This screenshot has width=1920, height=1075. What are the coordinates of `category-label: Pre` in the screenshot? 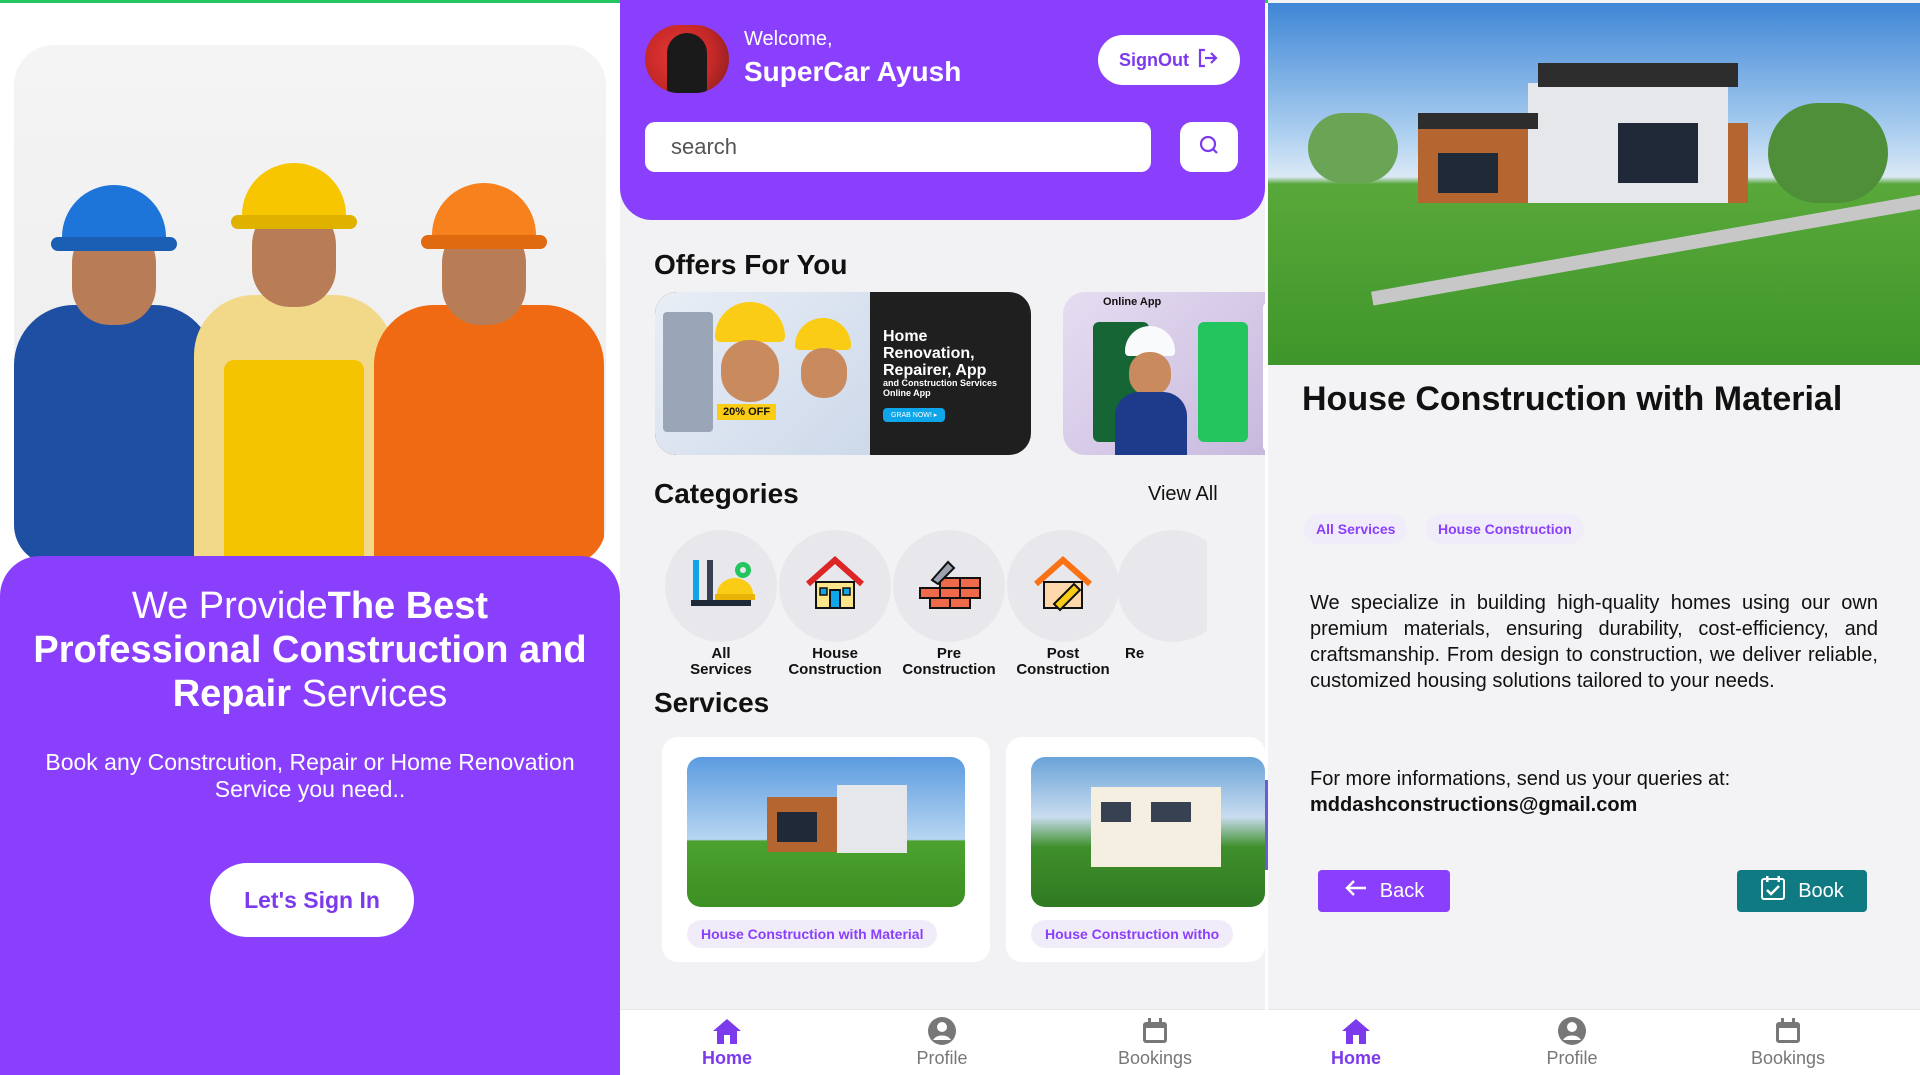 It's located at (949, 653).